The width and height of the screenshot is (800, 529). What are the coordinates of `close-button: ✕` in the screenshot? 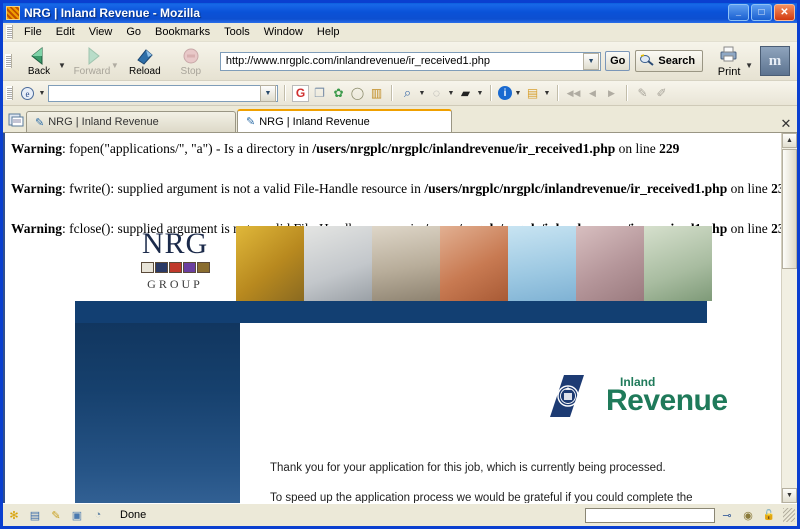 It's located at (784, 12).